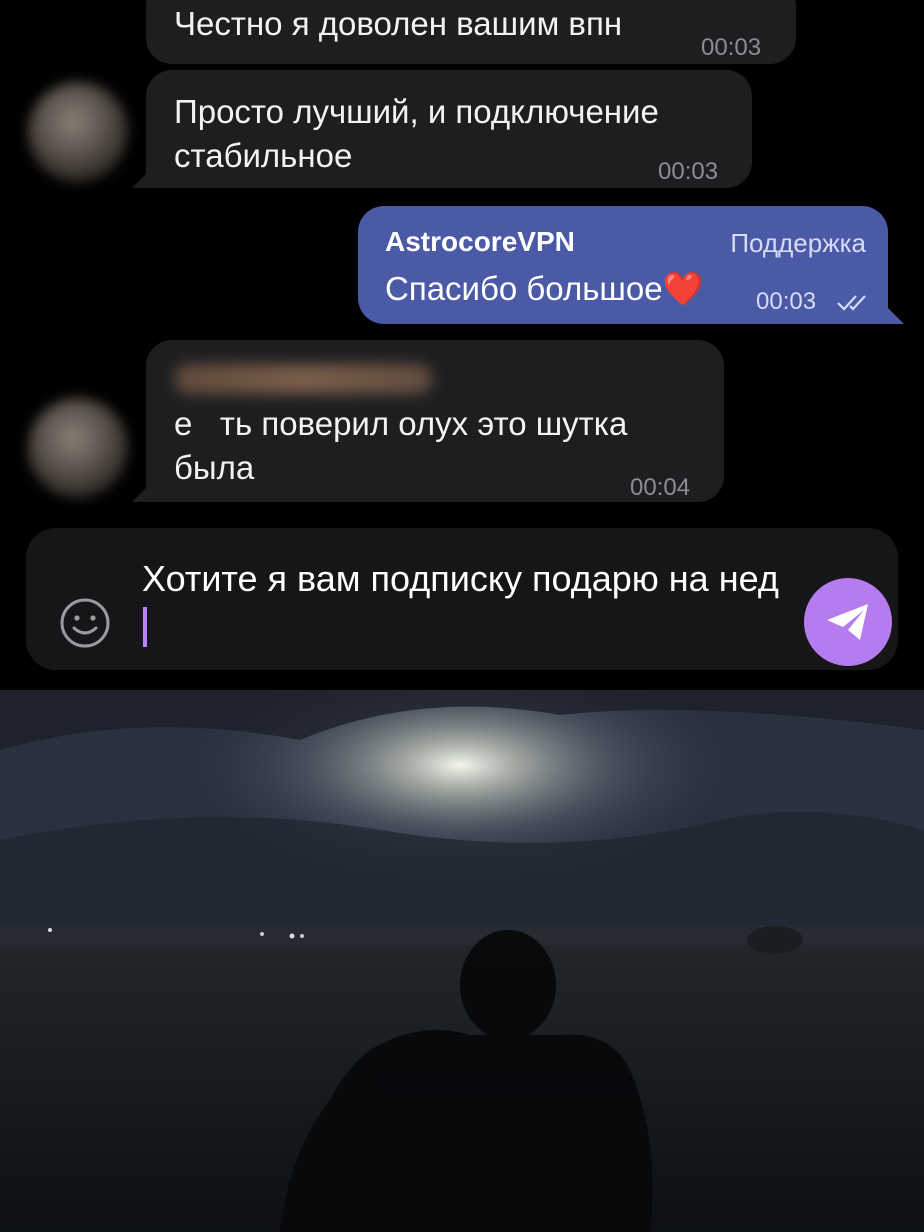 This screenshot has height=1232, width=924. I want to click on sender-badge: Поддержка, so click(798, 243).